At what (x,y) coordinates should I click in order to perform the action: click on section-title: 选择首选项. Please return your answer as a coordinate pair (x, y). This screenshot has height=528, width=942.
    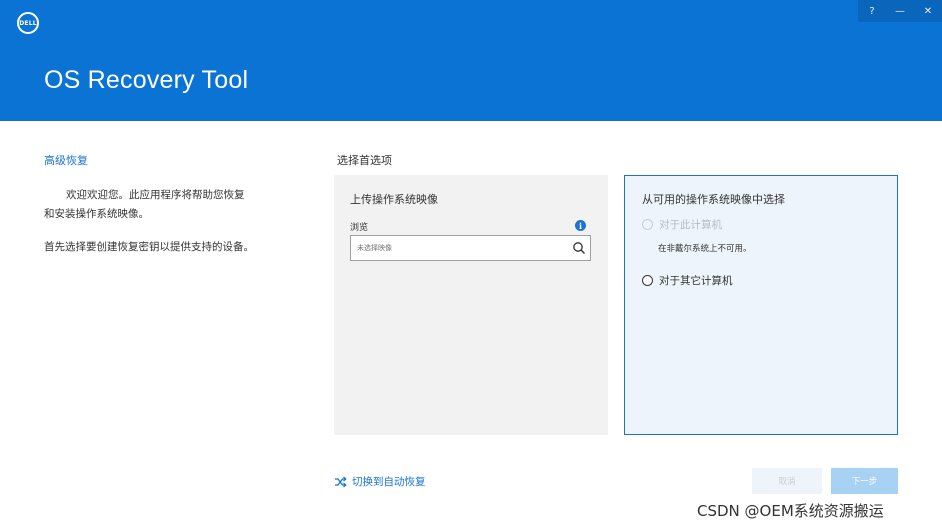
    Looking at the image, I should click on (364, 160).